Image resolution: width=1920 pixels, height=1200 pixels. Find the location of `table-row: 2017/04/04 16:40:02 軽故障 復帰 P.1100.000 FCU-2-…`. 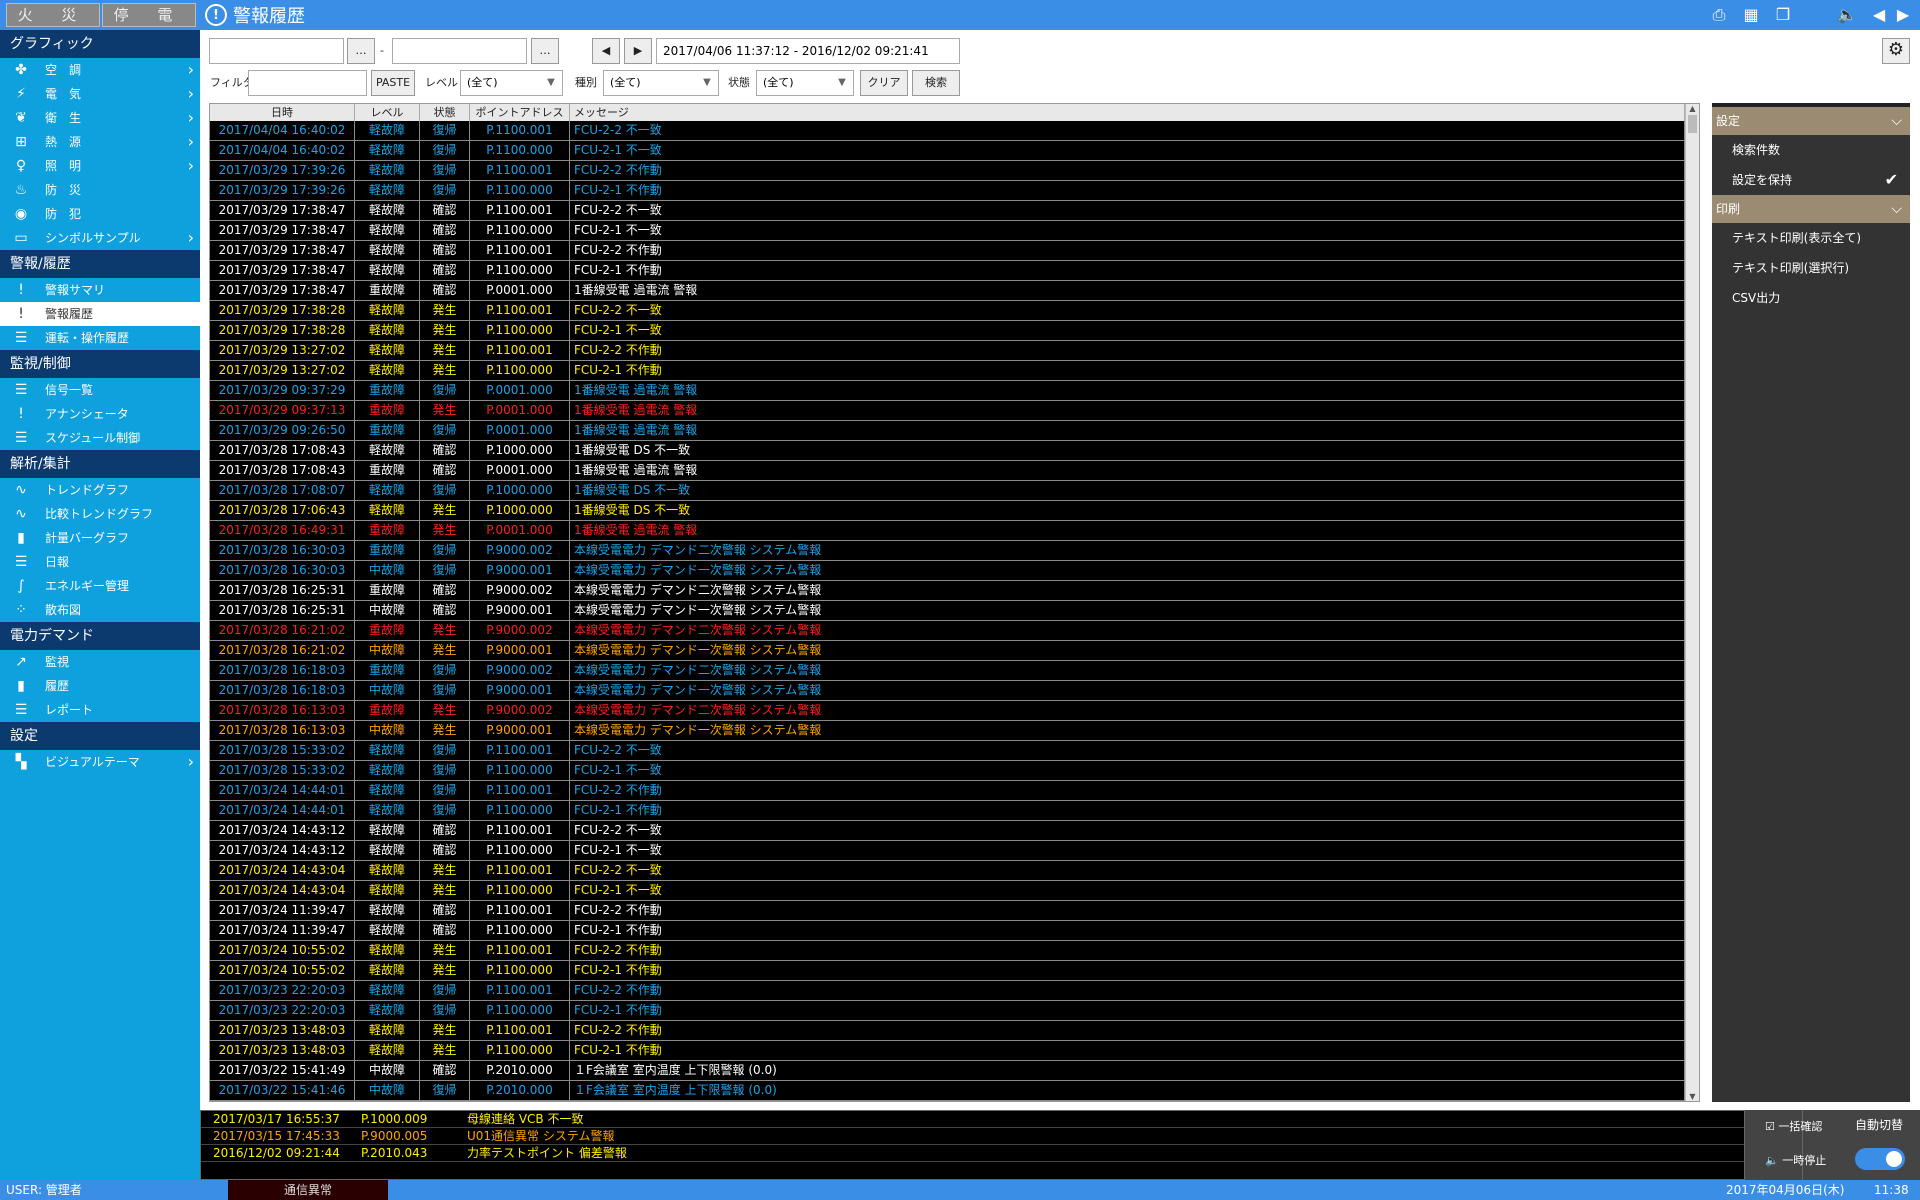

table-row: 2017/04/04 16:40:02 軽故障 復帰 P.1100.000 FCU-2-… is located at coordinates (947, 151).